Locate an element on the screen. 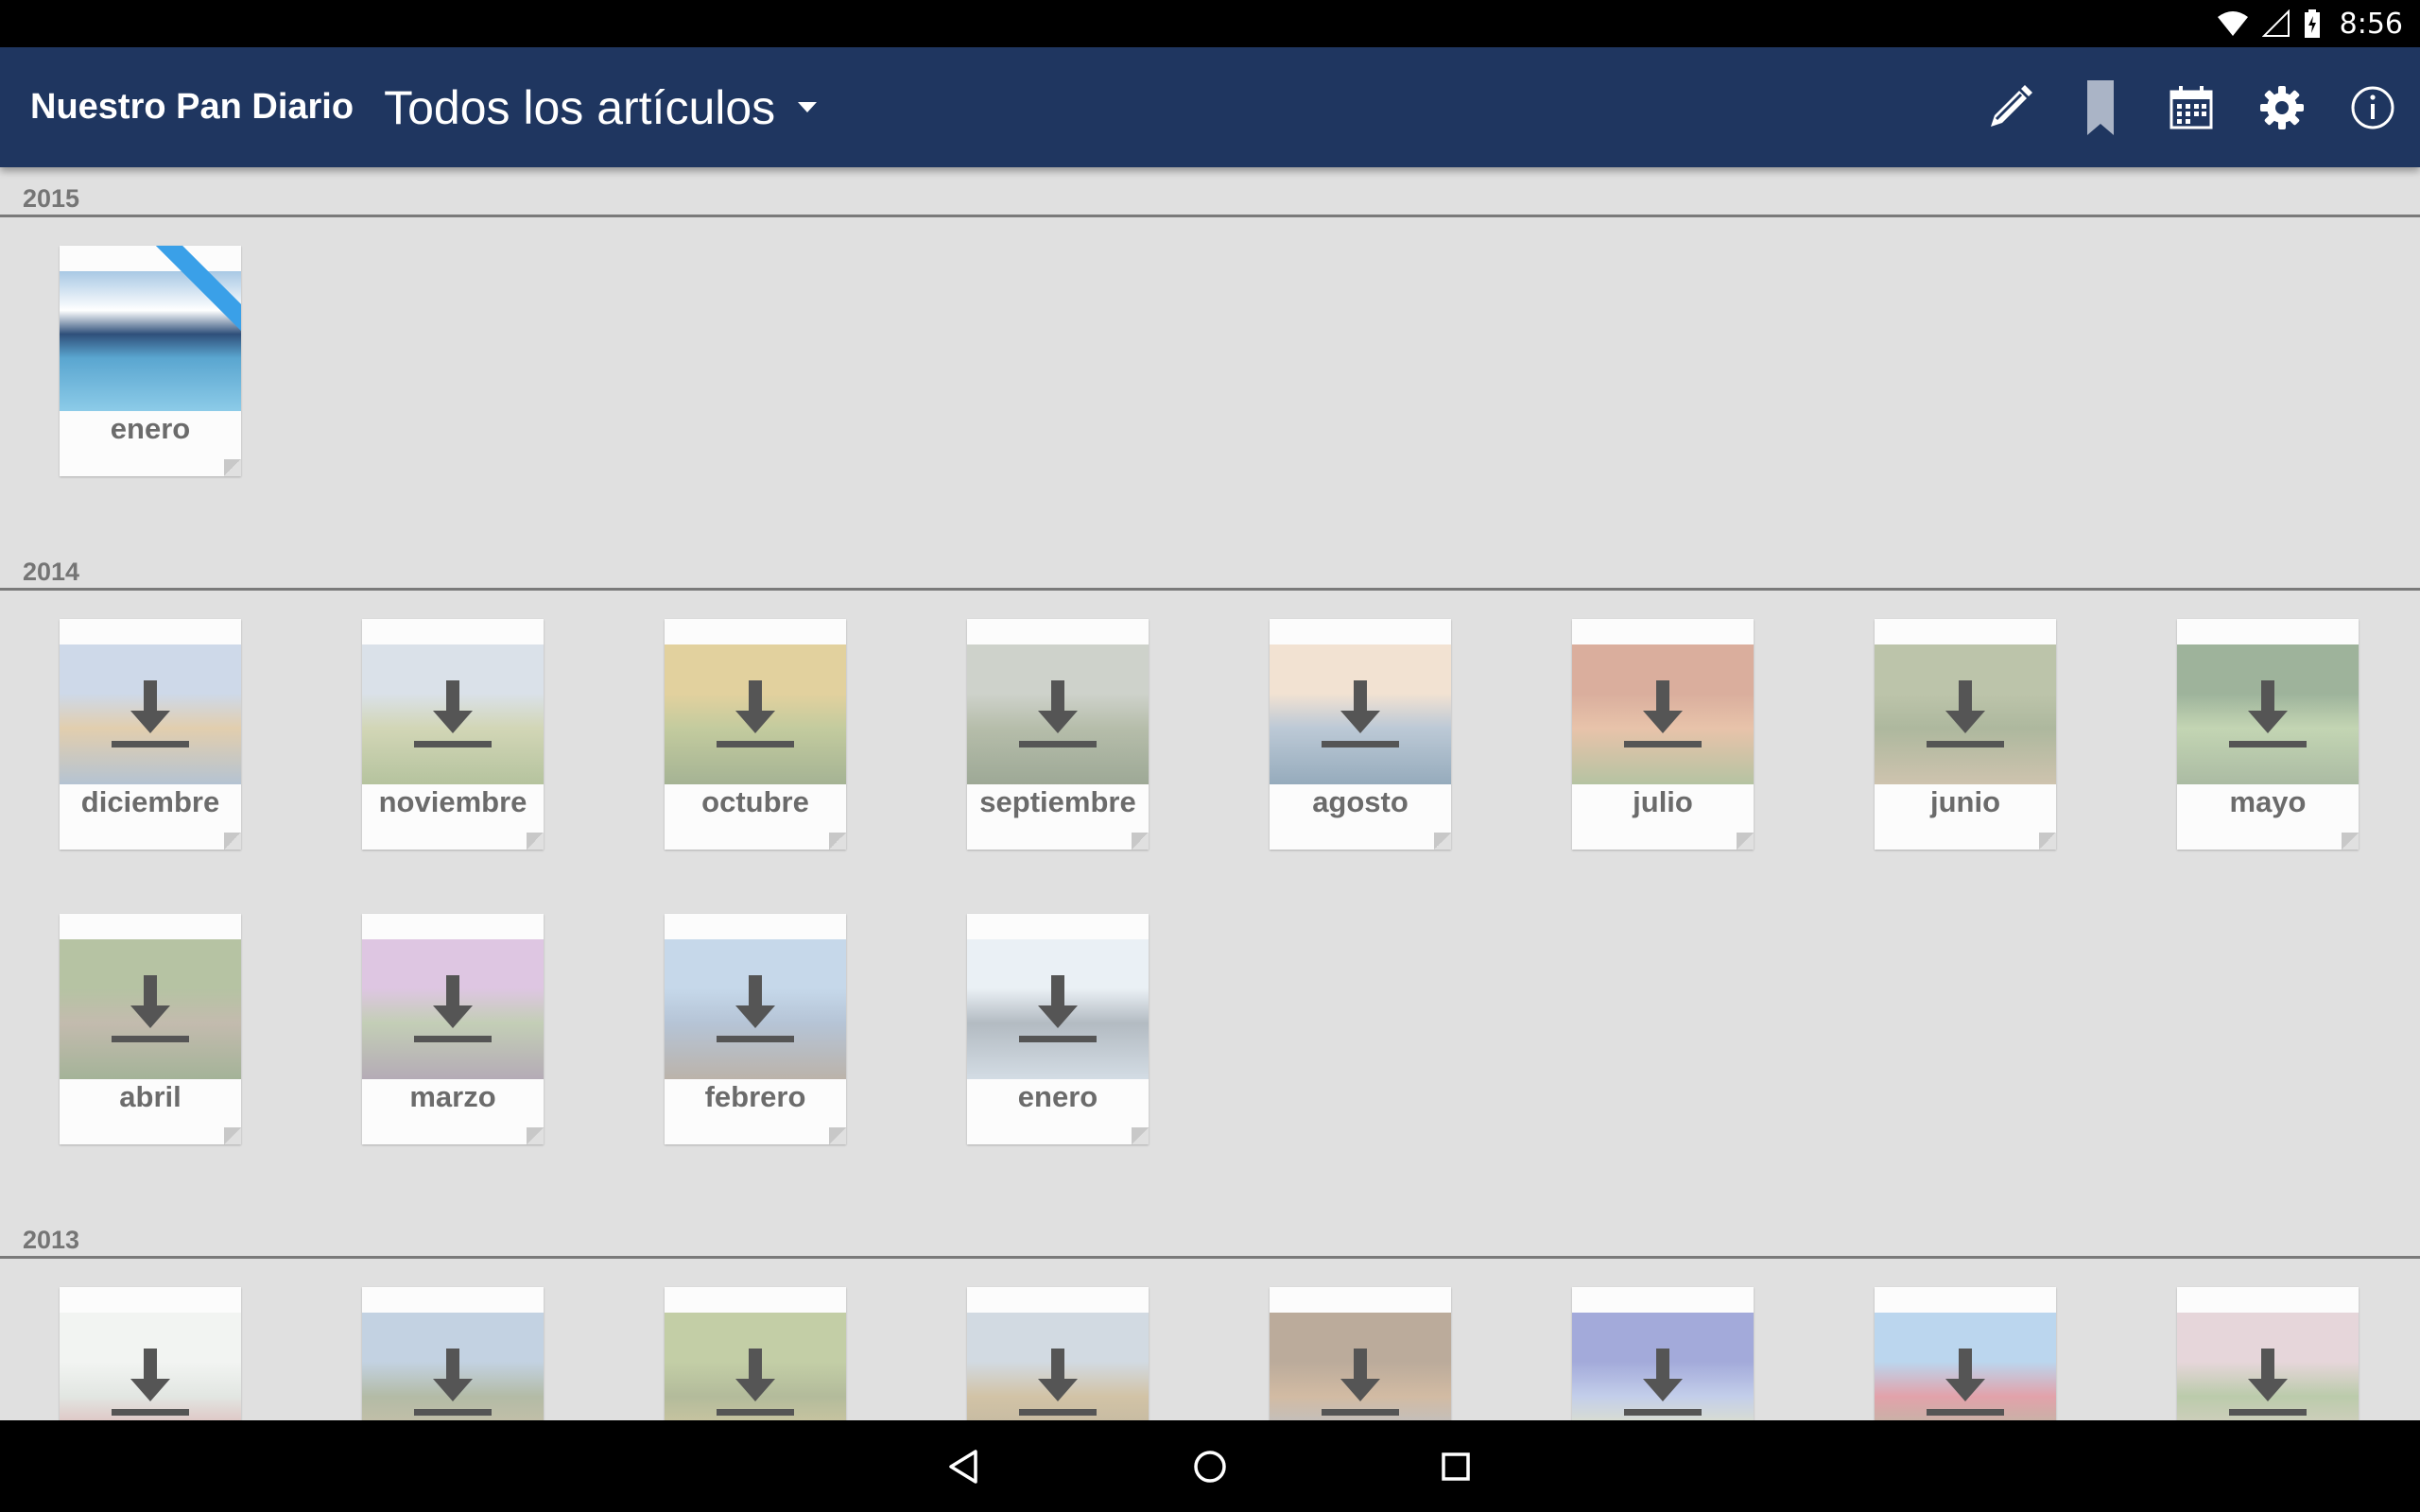 This screenshot has width=2420, height=1512. settings-button is located at coordinates (2282, 107).